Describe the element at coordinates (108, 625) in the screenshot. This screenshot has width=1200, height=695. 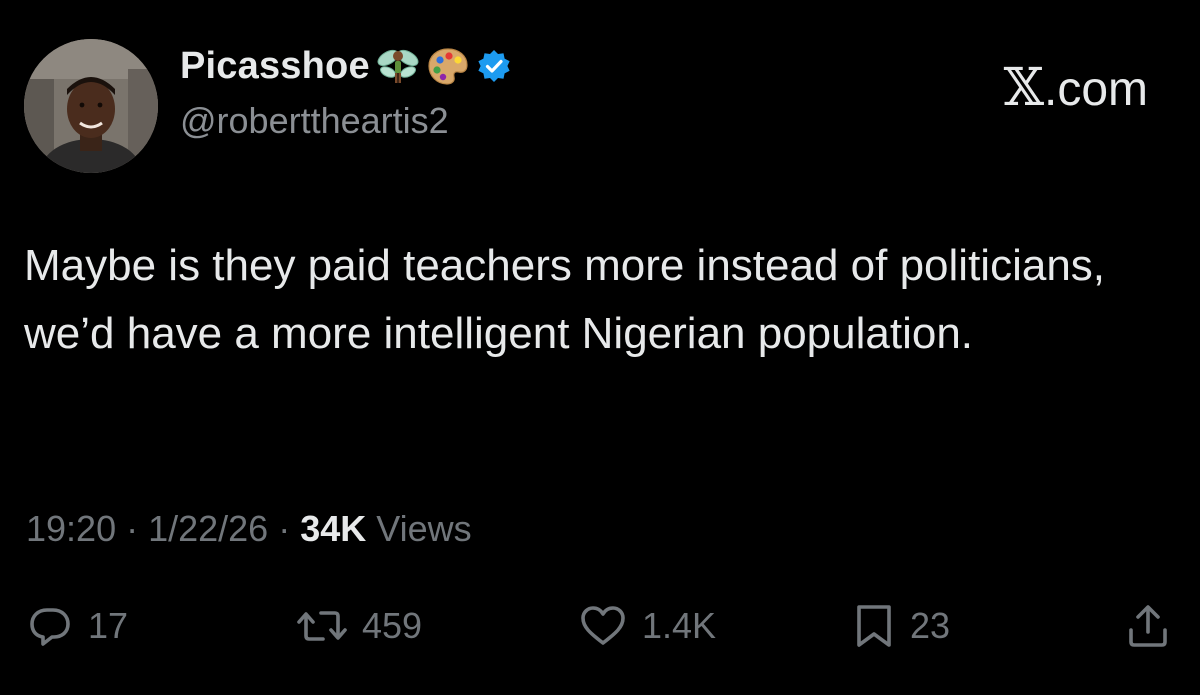
I see `reply-count: 17` at that location.